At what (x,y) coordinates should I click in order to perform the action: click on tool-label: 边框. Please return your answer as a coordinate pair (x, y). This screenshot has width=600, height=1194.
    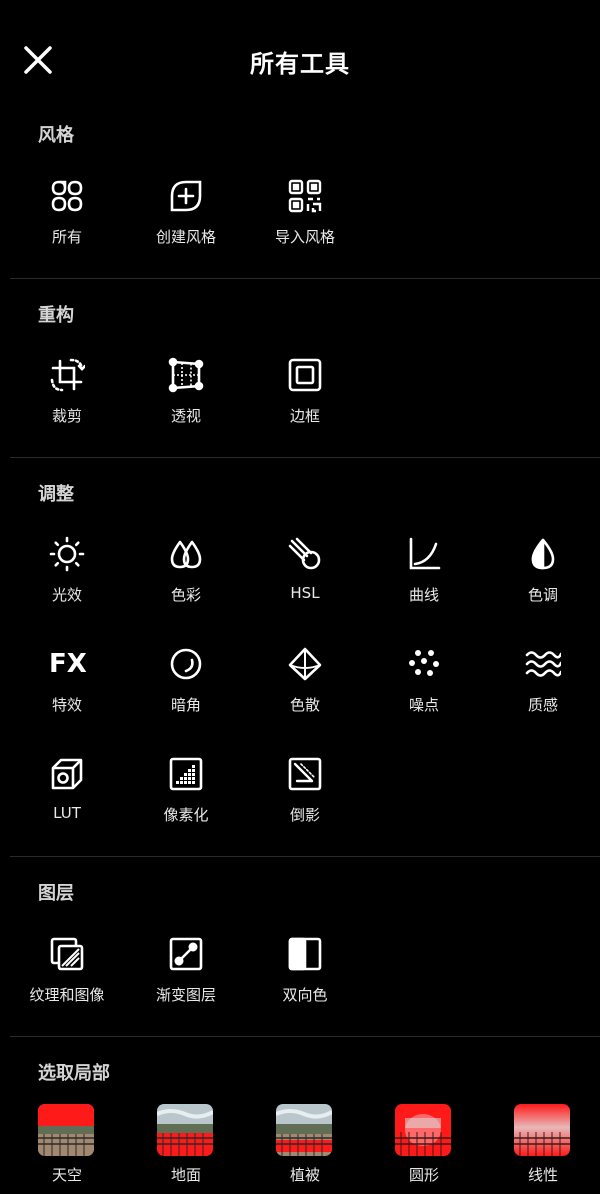
    Looking at the image, I should click on (304, 416).